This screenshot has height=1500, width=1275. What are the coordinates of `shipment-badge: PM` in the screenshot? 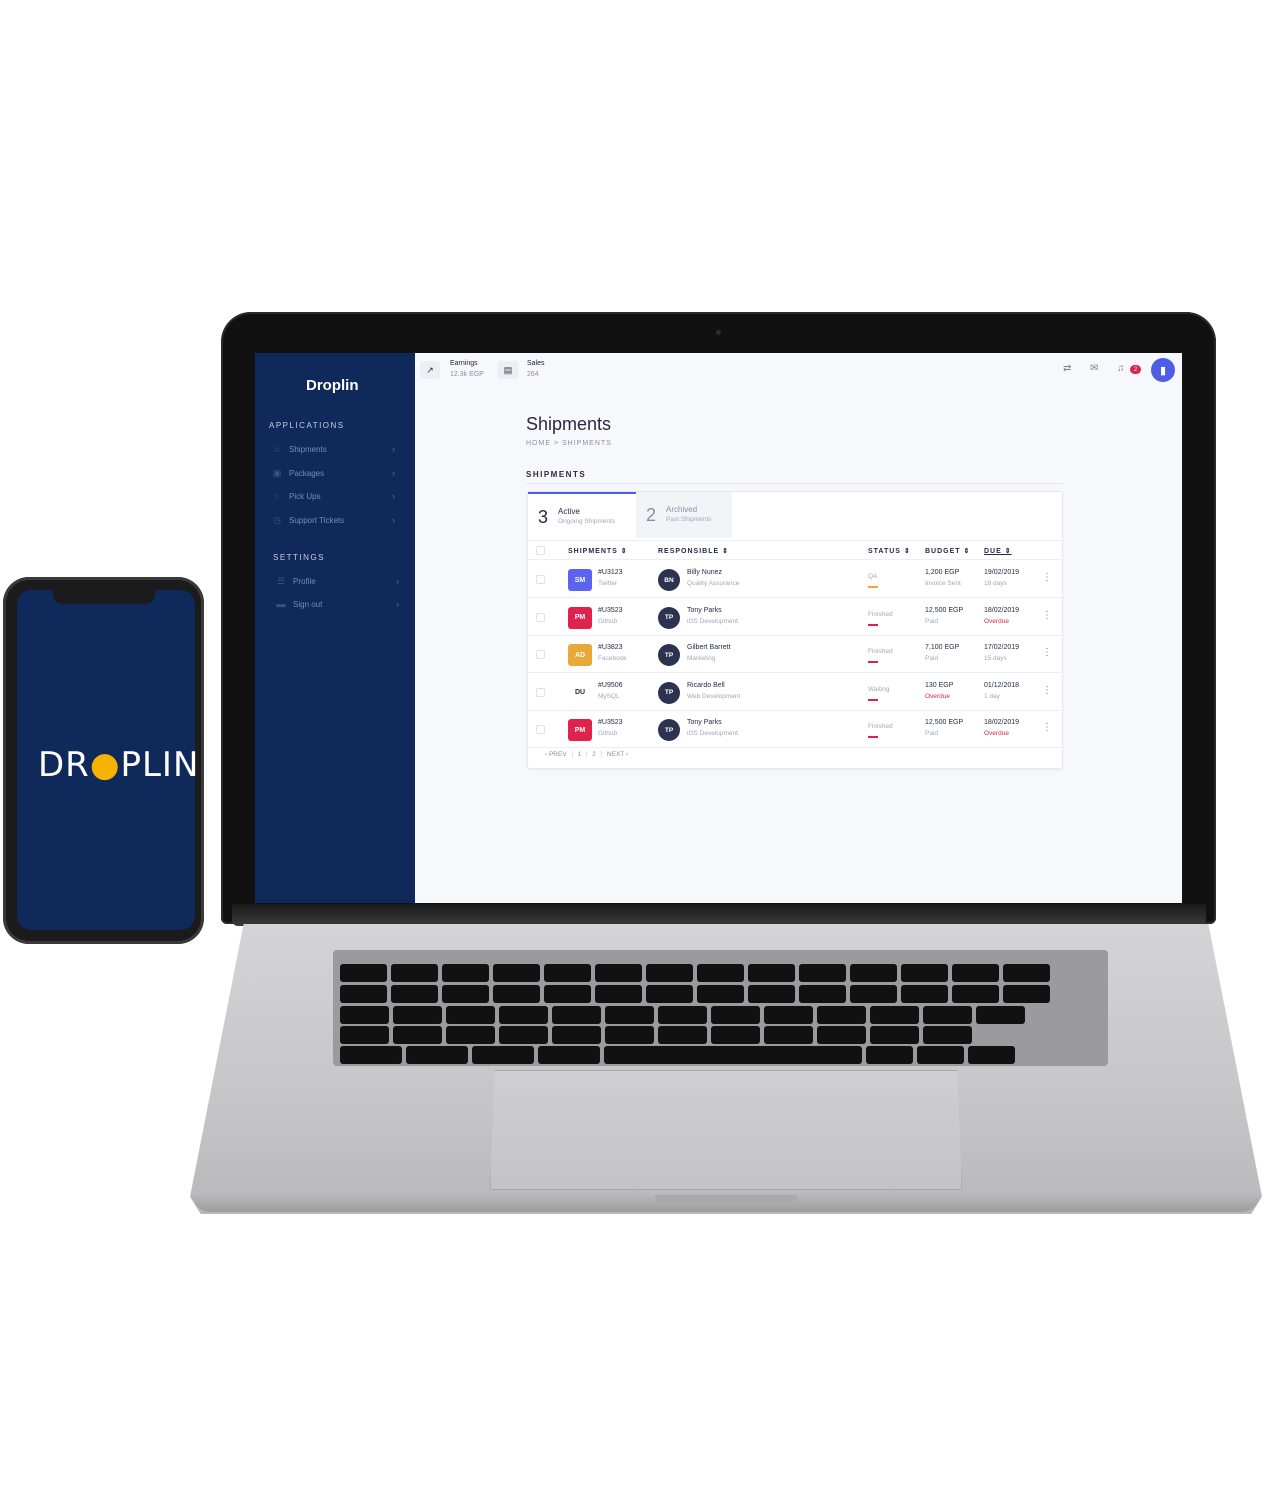 It's located at (580, 730).